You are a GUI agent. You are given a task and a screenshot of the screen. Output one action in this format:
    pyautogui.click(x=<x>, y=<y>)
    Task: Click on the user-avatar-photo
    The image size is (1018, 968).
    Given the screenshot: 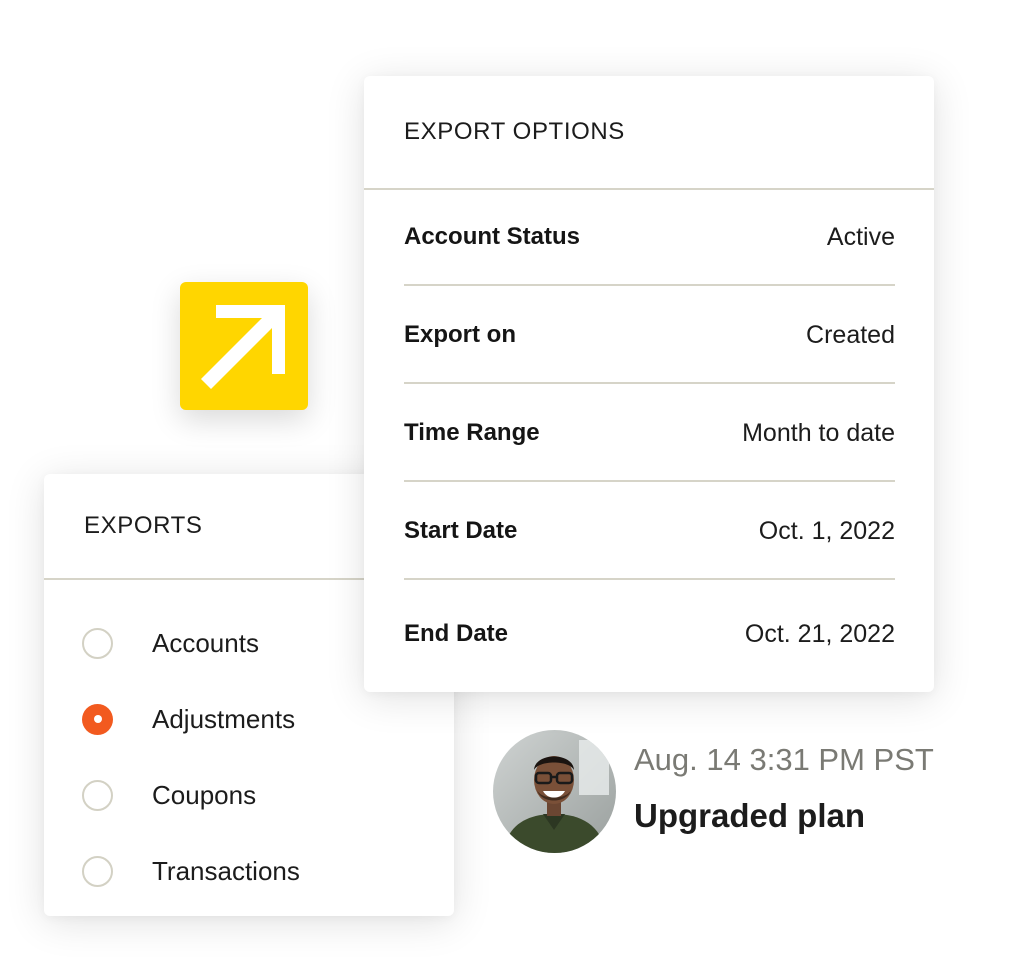 What is the action you would take?
    pyautogui.click(x=554, y=791)
    